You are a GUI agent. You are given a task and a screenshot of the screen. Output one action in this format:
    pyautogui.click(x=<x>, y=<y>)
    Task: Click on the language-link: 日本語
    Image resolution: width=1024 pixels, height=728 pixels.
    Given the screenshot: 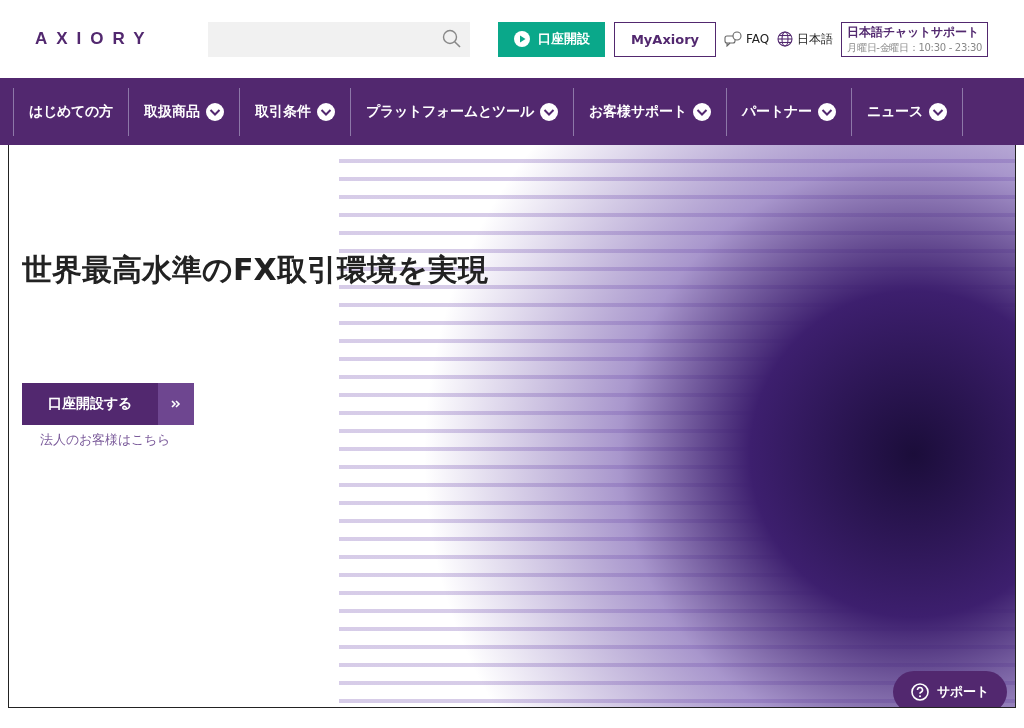 What is the action you would take?
    pyautogui.click(x=805, y=39)
    